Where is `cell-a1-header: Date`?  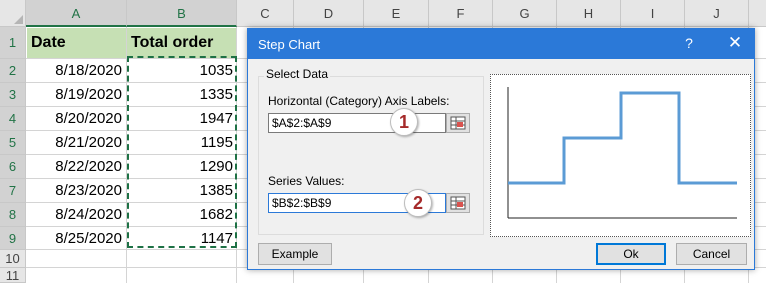 cell-a1-header: Date is located at coordinates (76, 43).